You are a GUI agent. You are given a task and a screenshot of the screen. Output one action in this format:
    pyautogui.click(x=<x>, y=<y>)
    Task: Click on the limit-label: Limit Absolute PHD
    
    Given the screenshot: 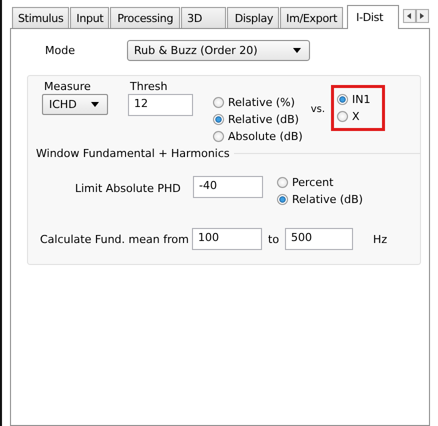 What is the action you would take?
    pyautogui.click(x=128, y=188)
    